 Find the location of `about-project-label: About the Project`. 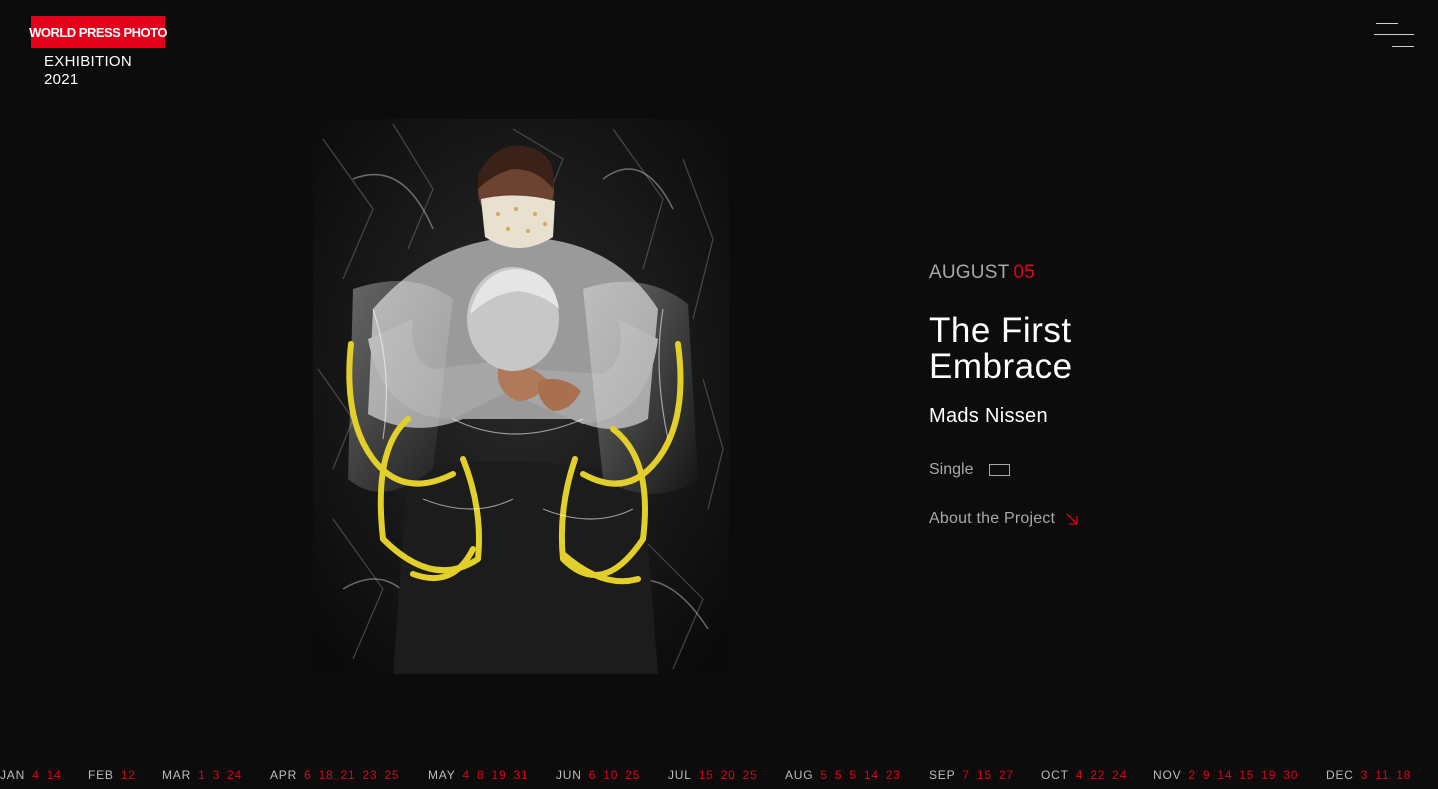

about-project-label: About the Project is located at coordinates (992, 518).